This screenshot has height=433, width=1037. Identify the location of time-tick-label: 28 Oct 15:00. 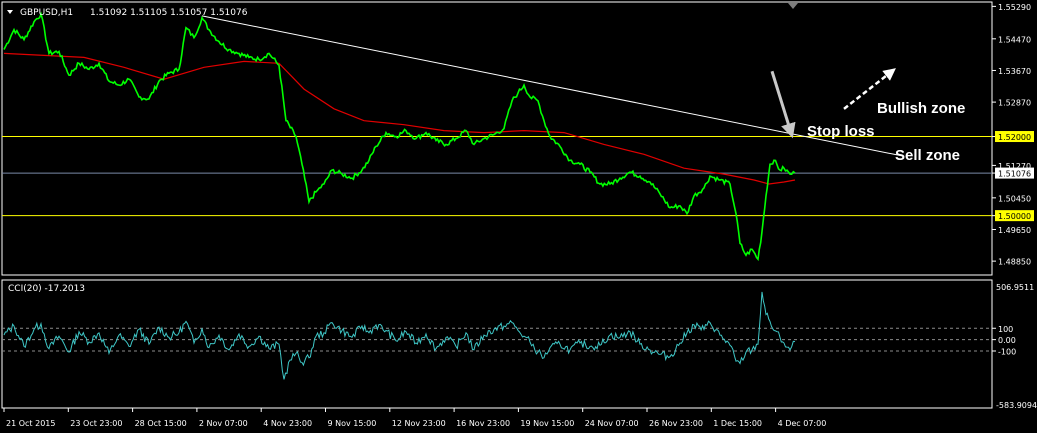
(161, 423).